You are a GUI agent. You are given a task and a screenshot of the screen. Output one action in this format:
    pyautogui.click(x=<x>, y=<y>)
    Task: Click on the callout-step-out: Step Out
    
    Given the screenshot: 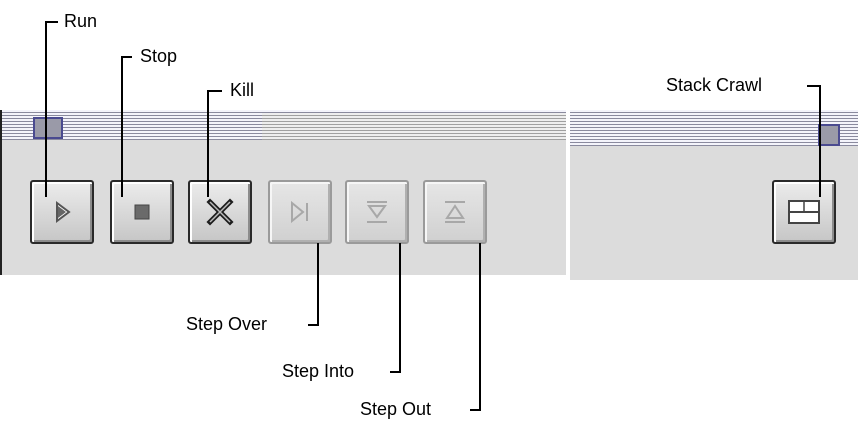 What is the action you would take?
    pyautogui.click(x=396, y=409)
    